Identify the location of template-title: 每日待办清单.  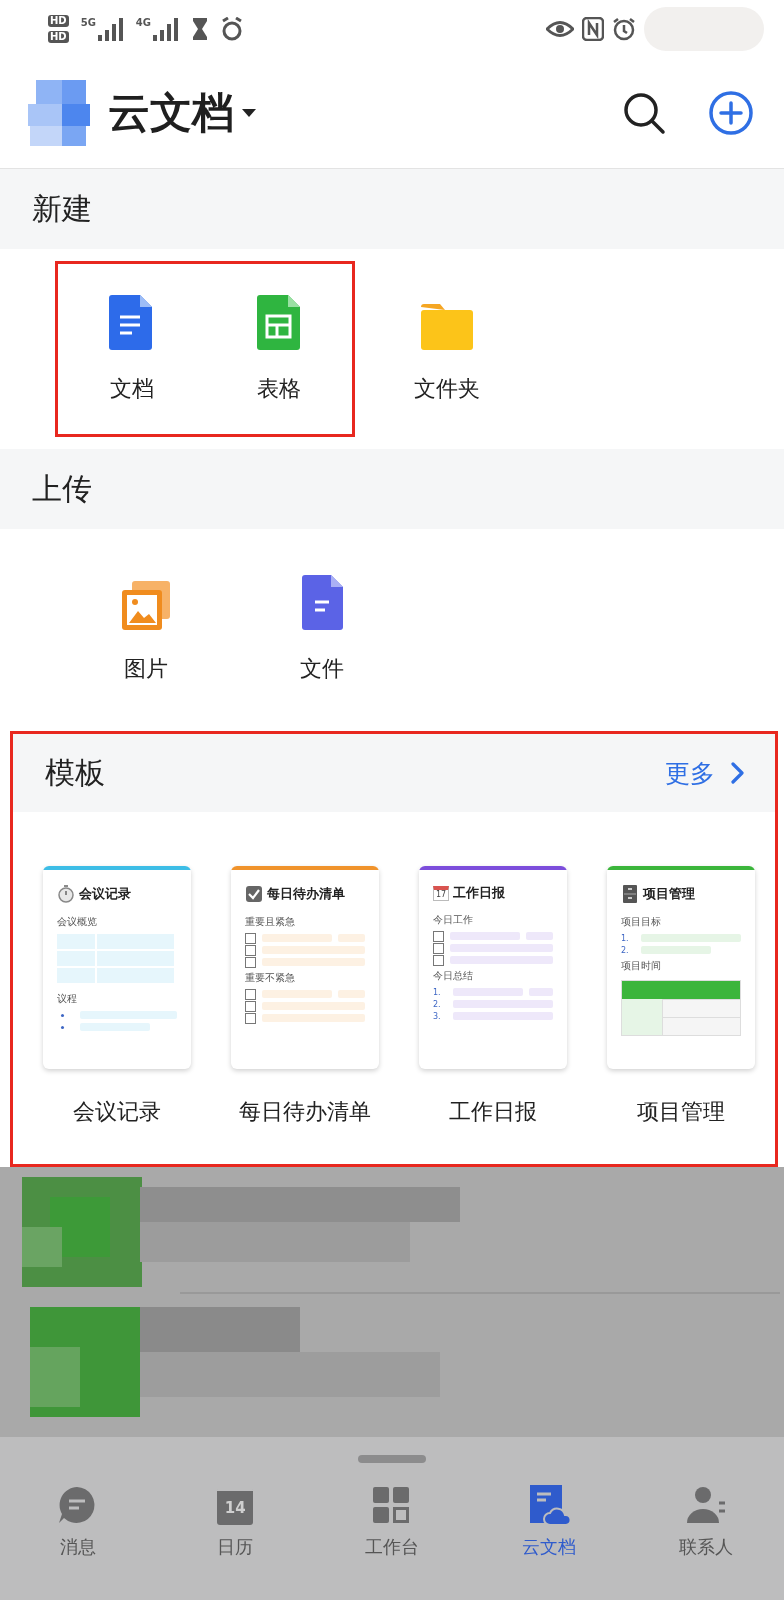
(306, 894).